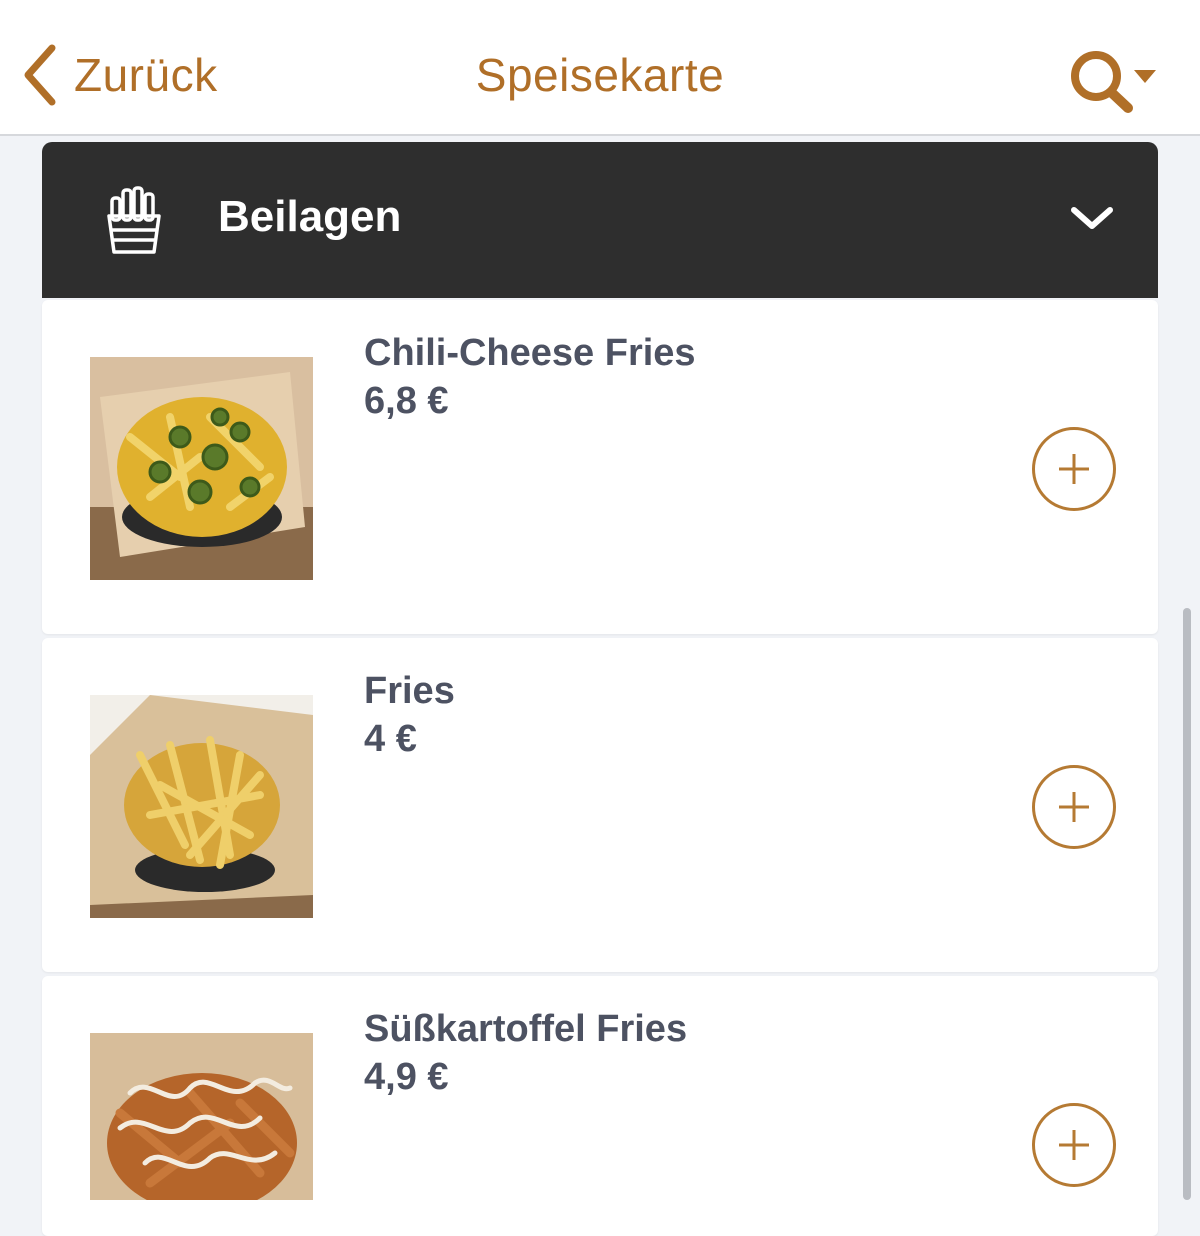 The image size is (1200, 1236). Describe the element at coordinates (1187, 904) in the screenshot. I see `scrollbar` at that location.